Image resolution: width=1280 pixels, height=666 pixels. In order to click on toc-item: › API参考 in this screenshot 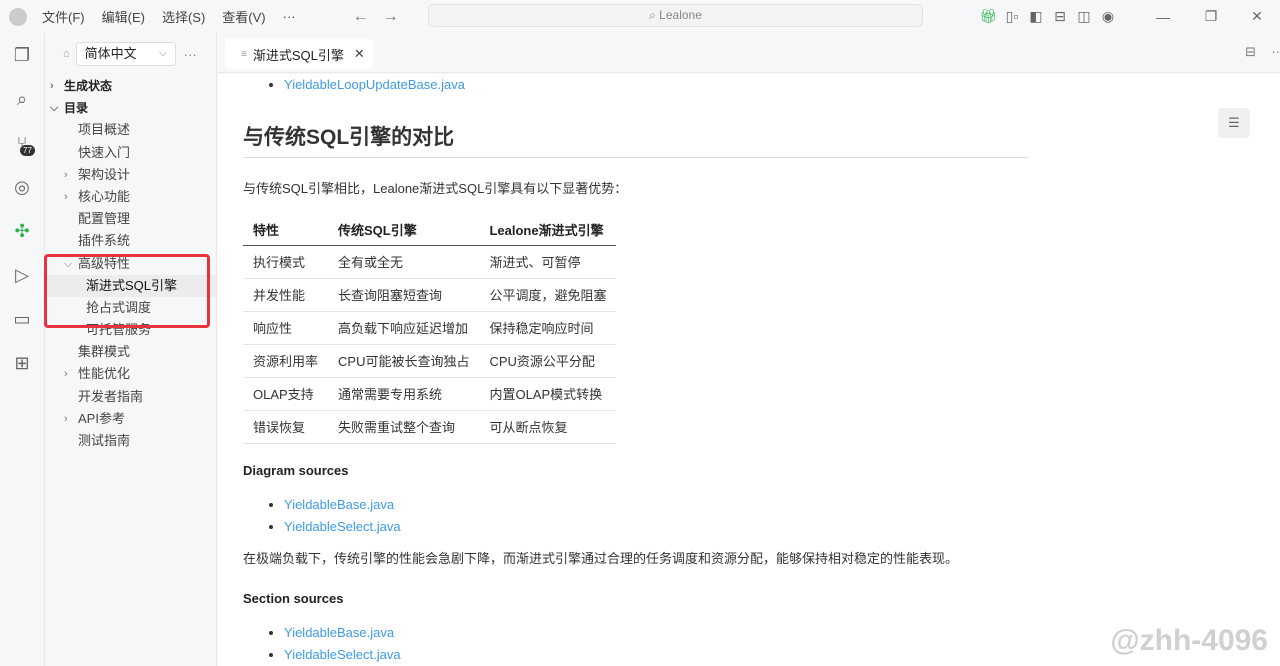, I will do `click(130, 419)`.